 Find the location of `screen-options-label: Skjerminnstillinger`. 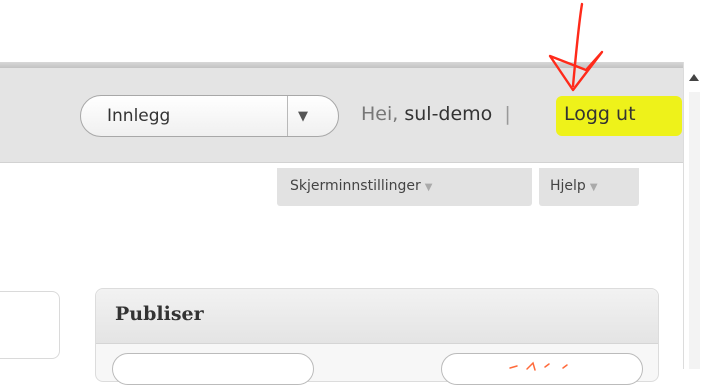

screen-options-label: Skjerminnstillinger is located at coordinates (355, 186).